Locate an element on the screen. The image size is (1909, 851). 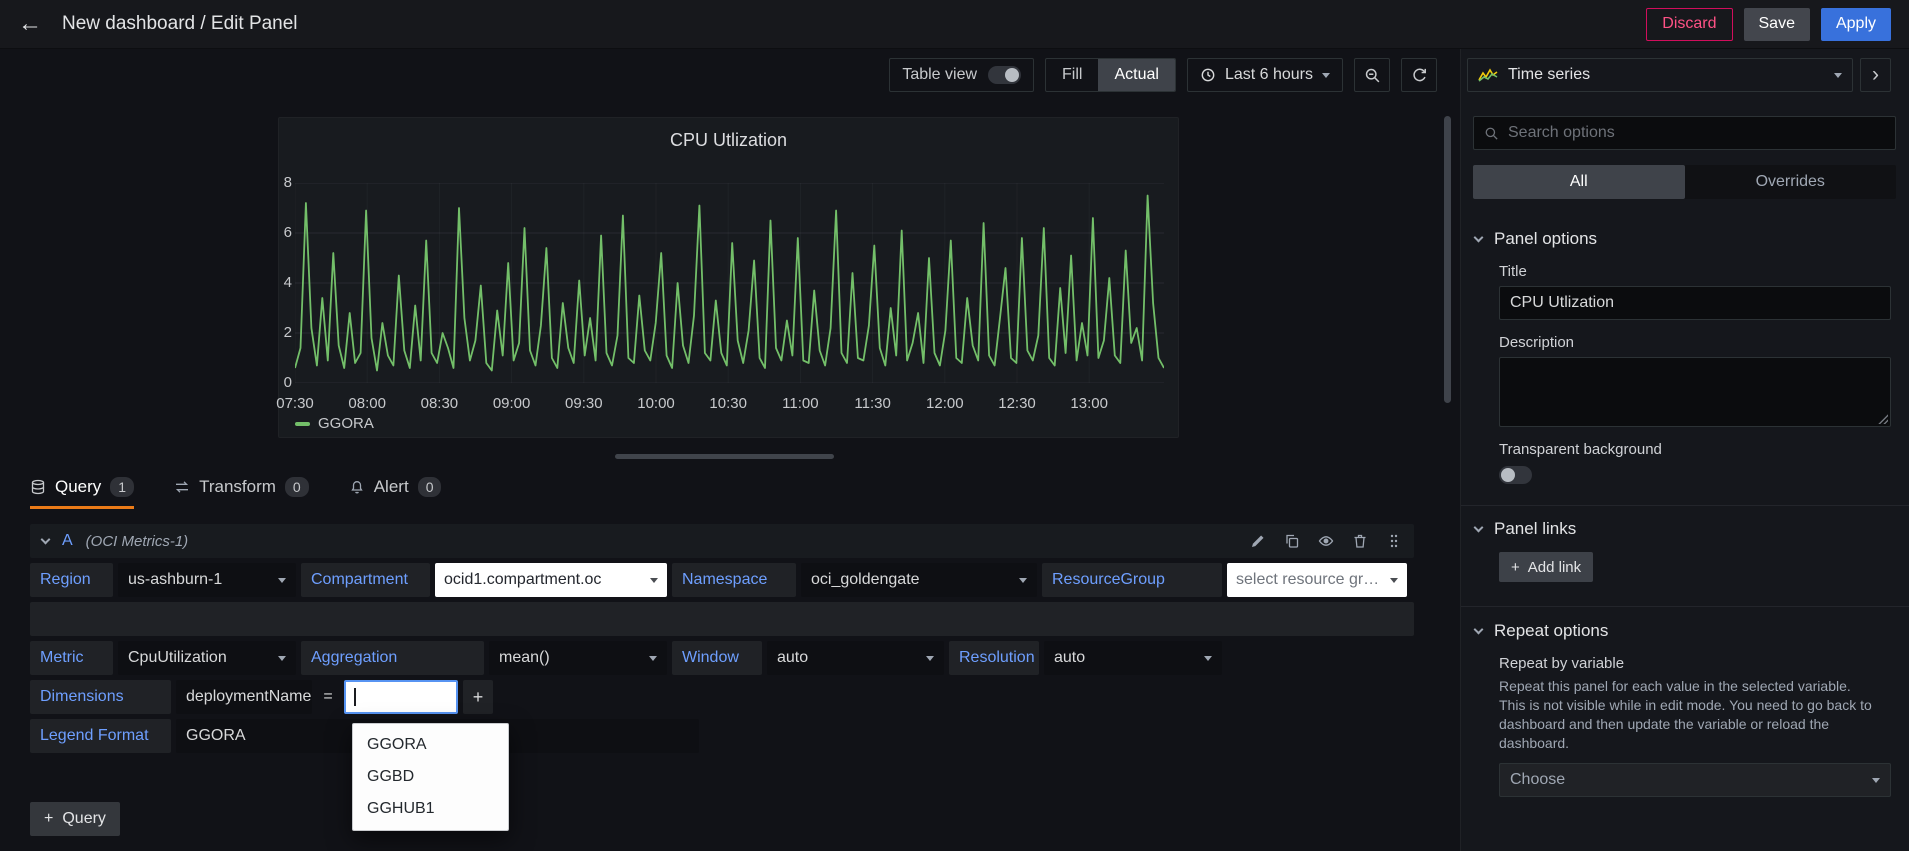
save-button: Save is located at coordinates (1776, 24).